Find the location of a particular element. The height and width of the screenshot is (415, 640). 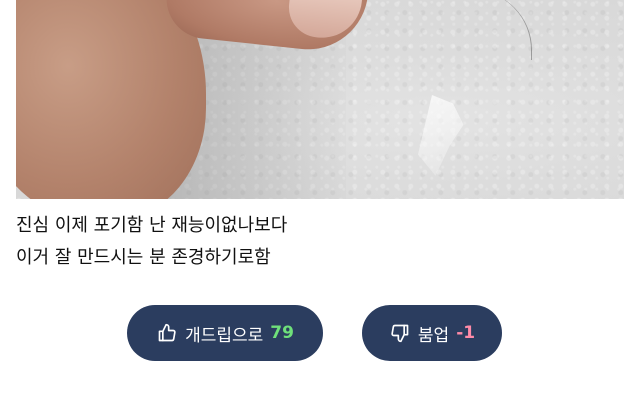

downvote-button: 붐업 -1 is located at coordinates (432, 333).